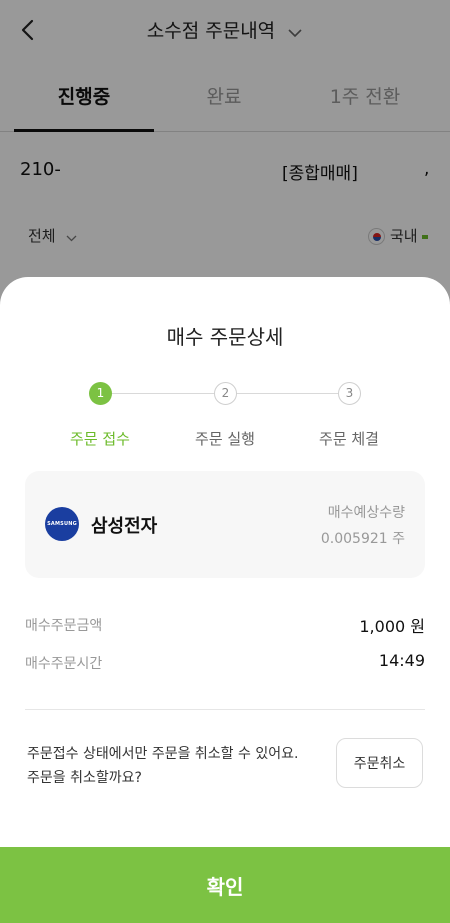 This screenshot has height=923, width=450. Describe the element at coordinates (392, 626) in the screenshot. I see `order-amount-value: 1,000 원` at that location.